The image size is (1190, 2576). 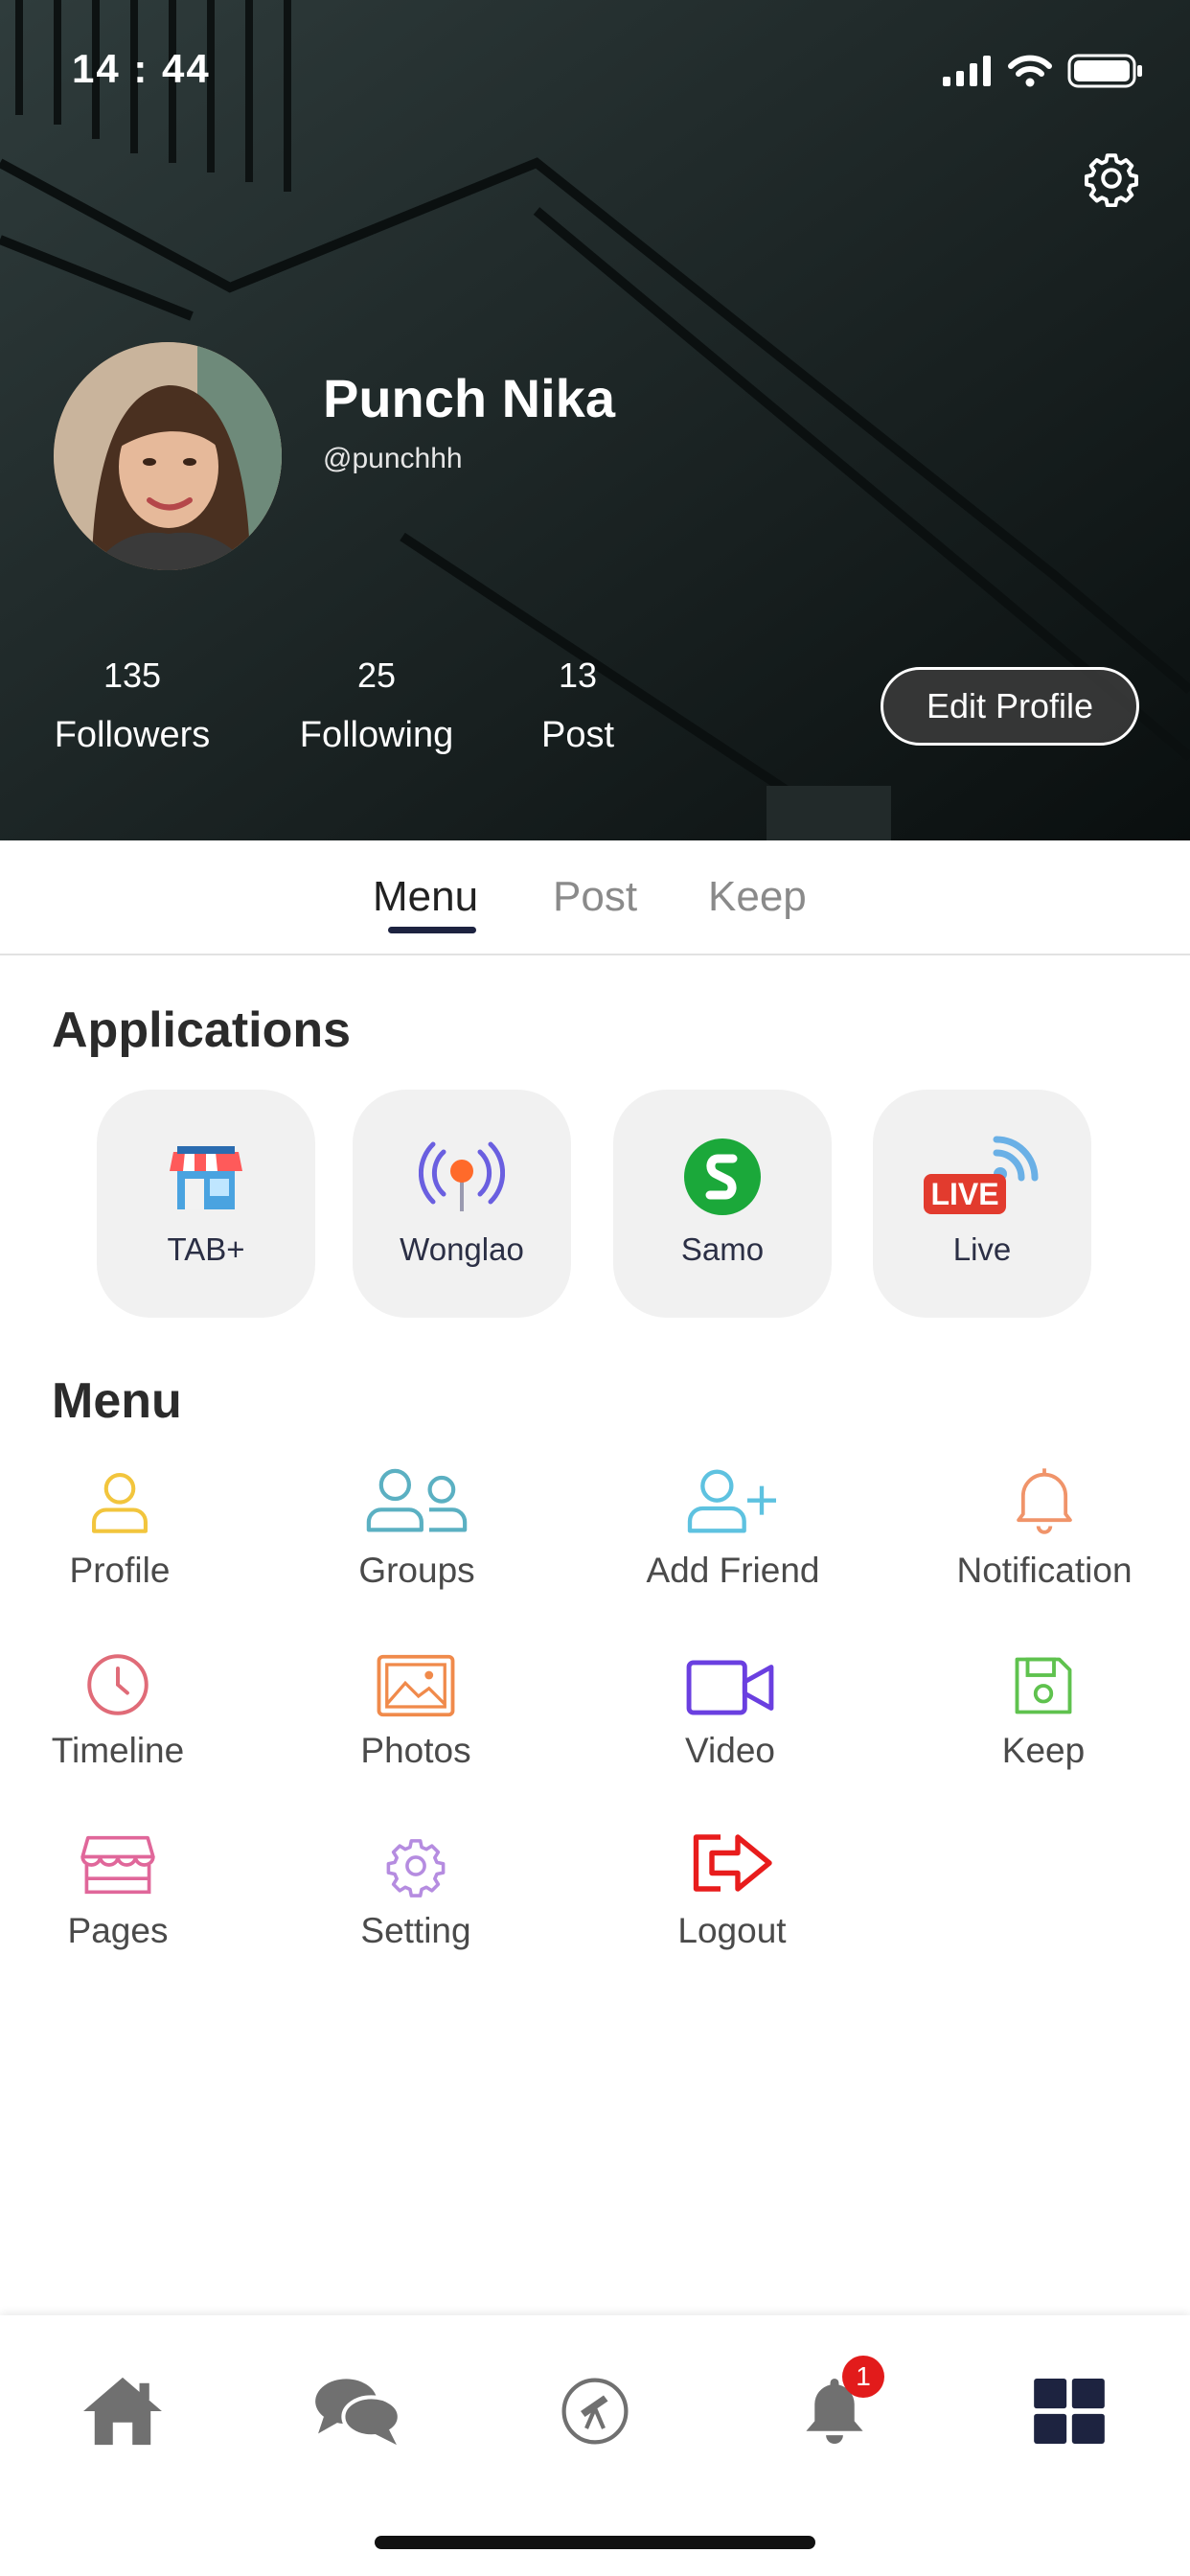 I want to click on nav-explore, so click(x=595, y=2411).